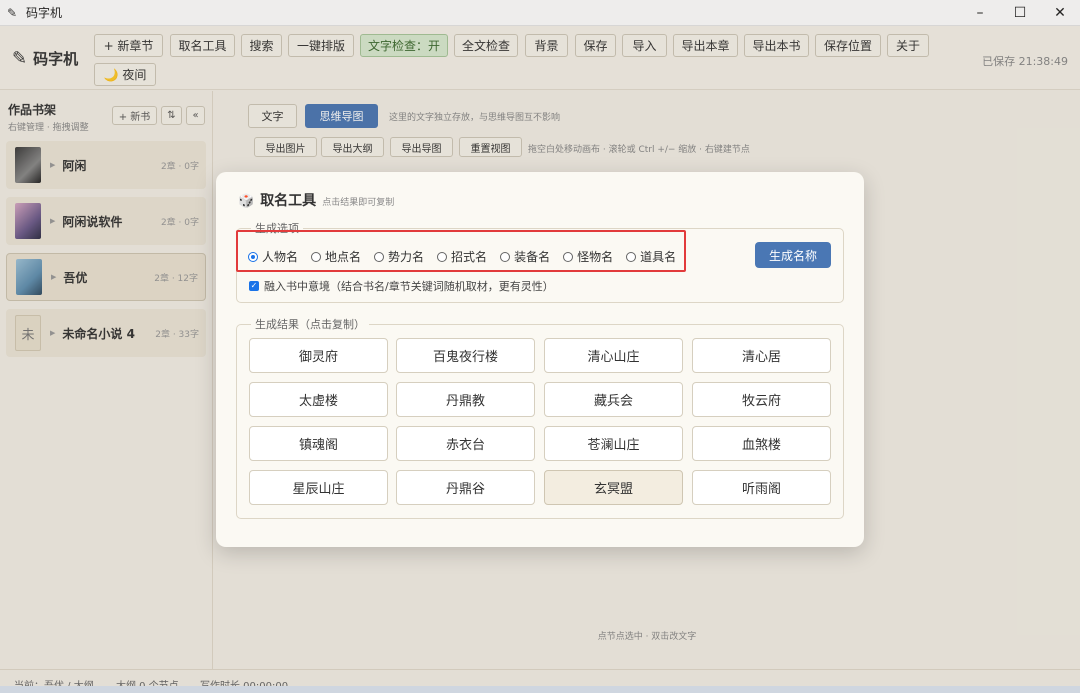  Describe the element at coordinates (246, 201) in the screenshot. I see `dice-icon: 🎲` at that location.